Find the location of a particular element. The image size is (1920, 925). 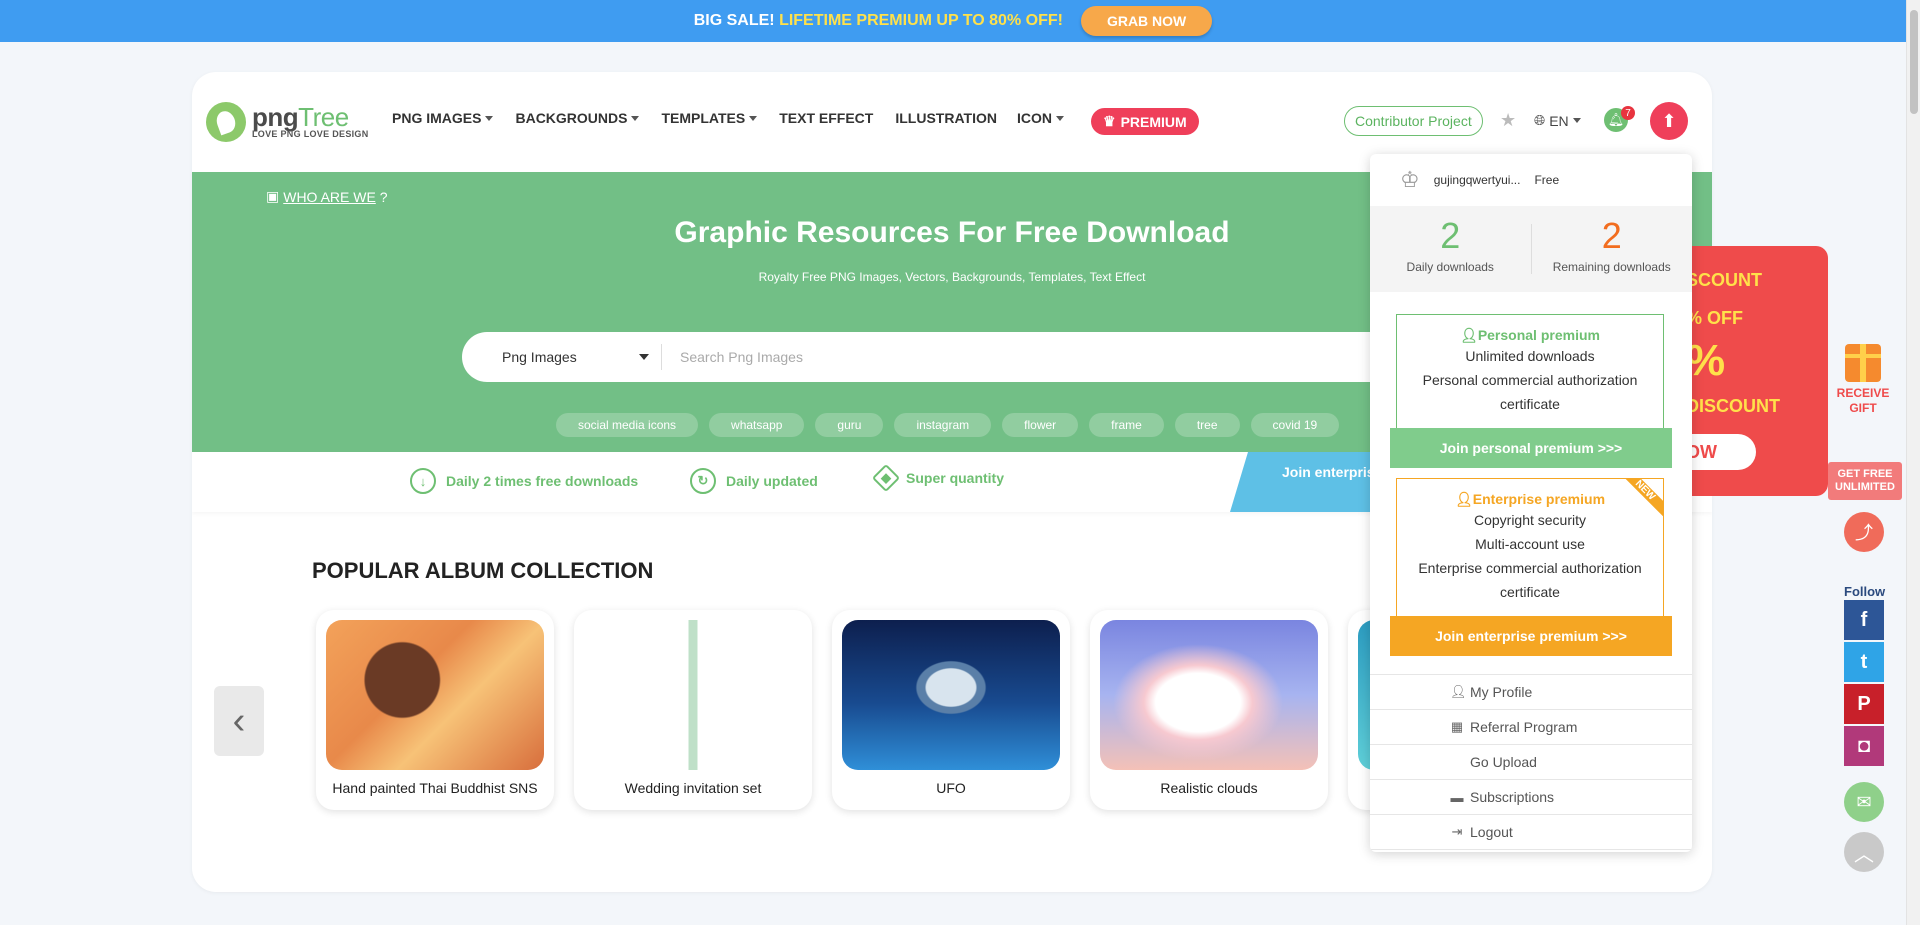

globe-icon: 🌐︎ is located at coordinates (1540, 120).